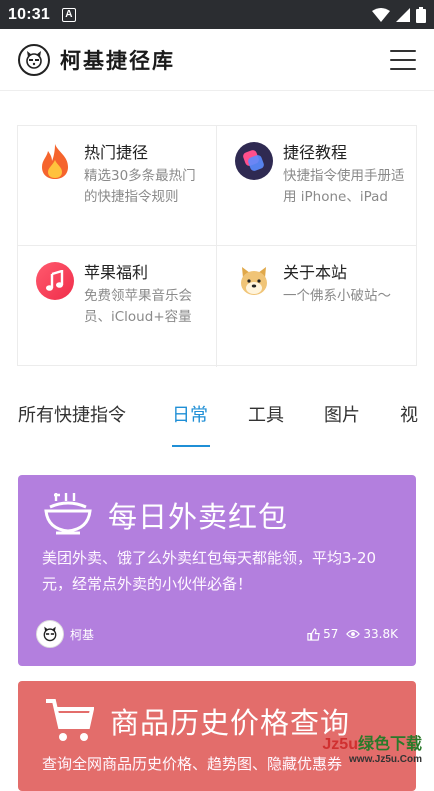 Image resolution: width=434 pixels, height=791 pixels. What do you see at coordinates (217, 415) in the screenshot?
I see `category-tabs: 所有快捷指令 日常 工具 图片 视` at bounding box center [217, 415].